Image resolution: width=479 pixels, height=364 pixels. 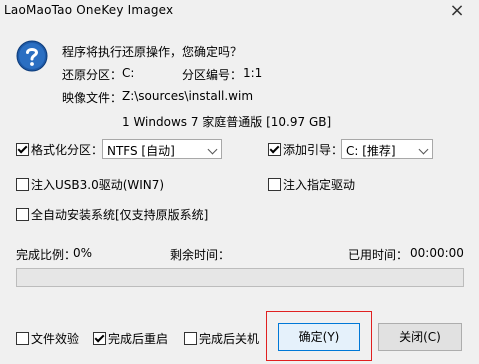 I want to click on add-boot-checkbox, so click(x=274, y=149).